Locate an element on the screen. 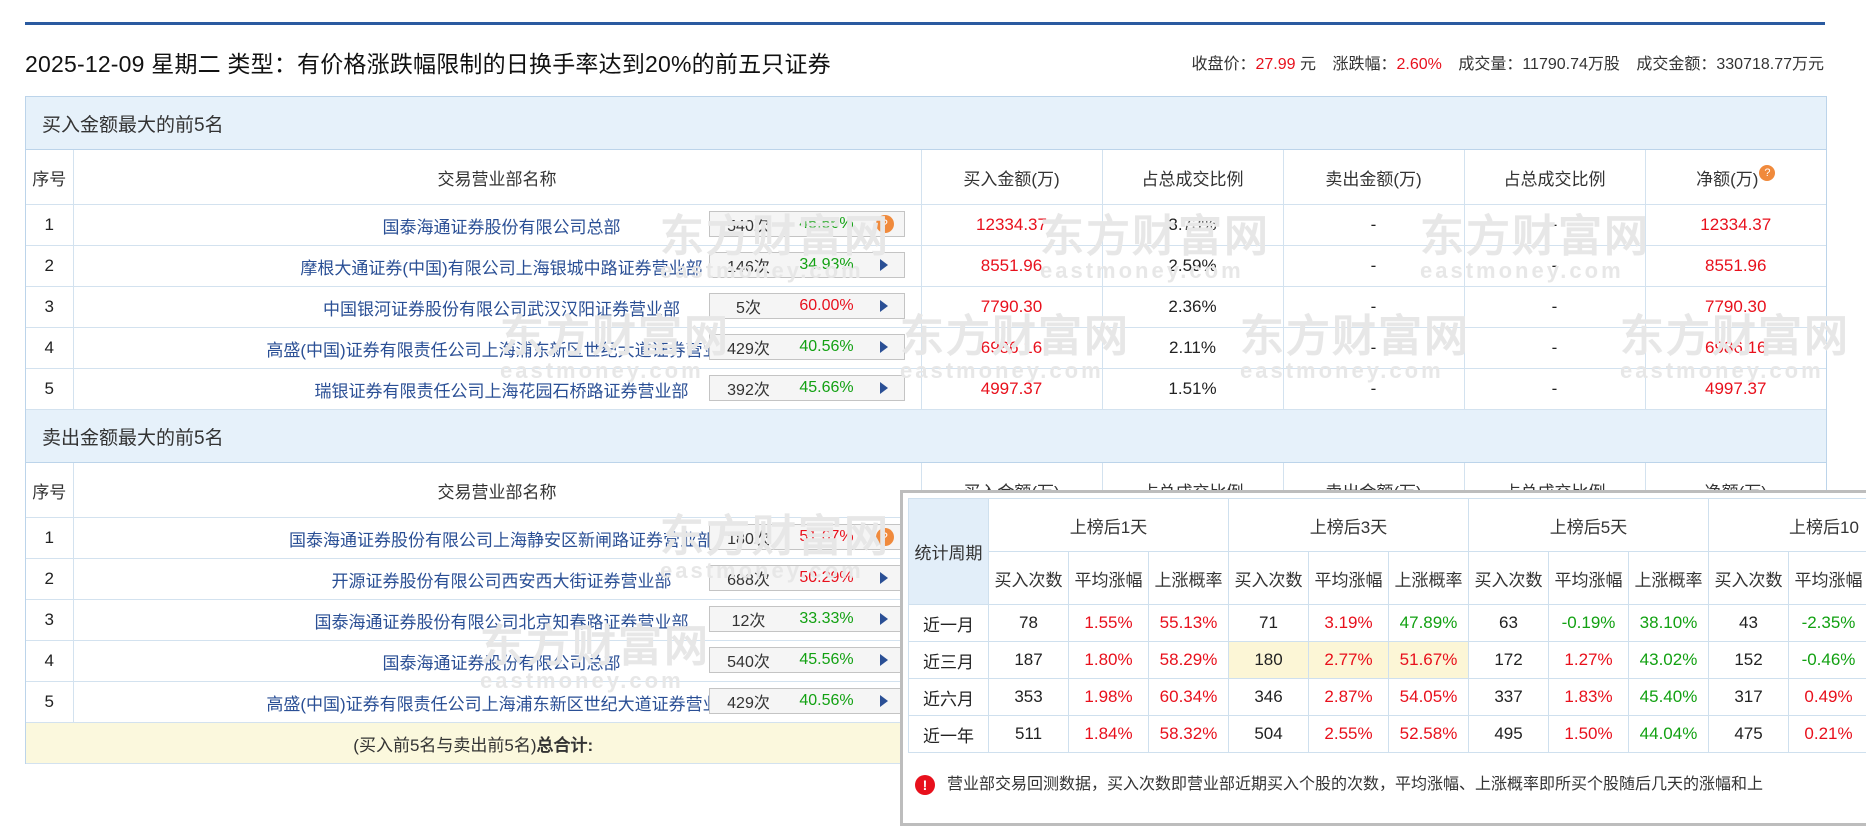 The width and height of the screenshot is (1866, 826). col-header-net: 净额(万)? is located at coordinates (1735, 177).